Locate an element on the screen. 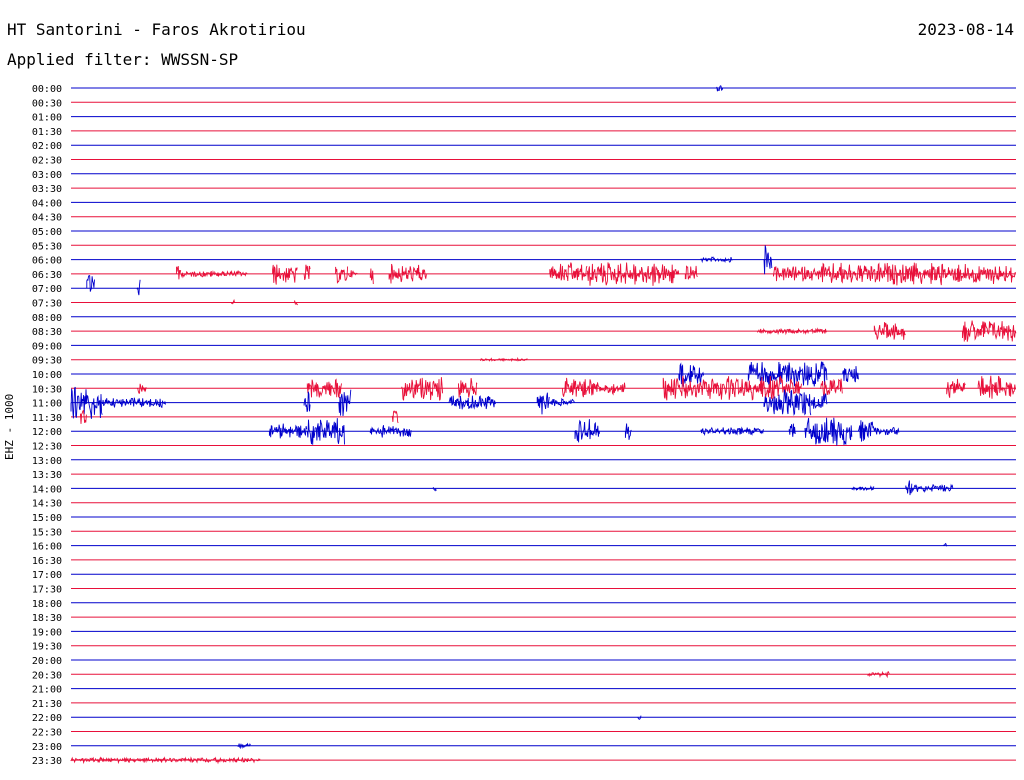 Image resolution: width=1024 pixels, height=780 pixels. time-tick-label: 07:00 is located at coordinates (47, 289).